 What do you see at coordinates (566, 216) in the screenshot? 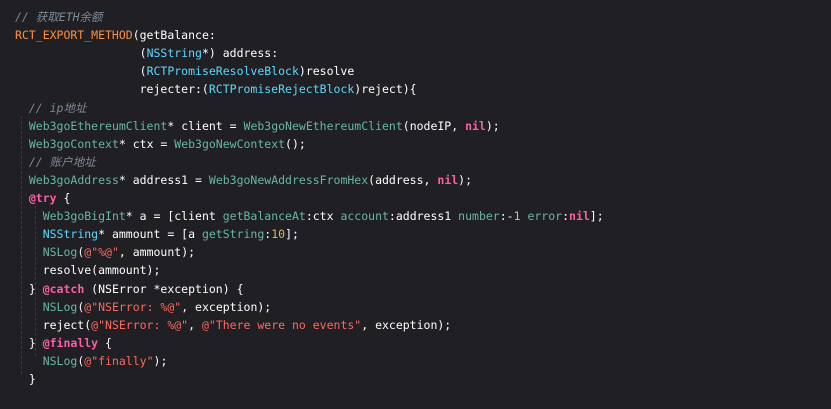
I see `code-token-pl: :` at bounding box center [566, 216].